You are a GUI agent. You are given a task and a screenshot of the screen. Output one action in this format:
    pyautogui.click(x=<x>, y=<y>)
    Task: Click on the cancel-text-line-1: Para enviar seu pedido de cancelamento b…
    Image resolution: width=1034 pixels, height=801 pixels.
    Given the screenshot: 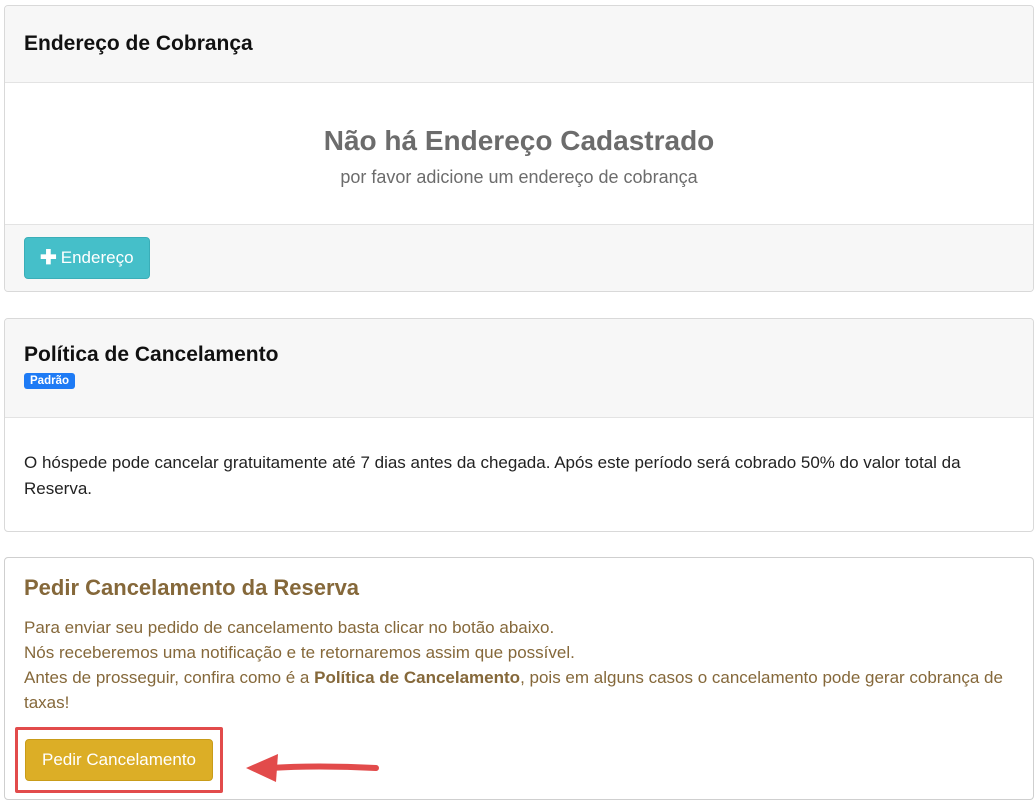 What is the action you would take?
    pyautogui.click(x=289, y=627)
    